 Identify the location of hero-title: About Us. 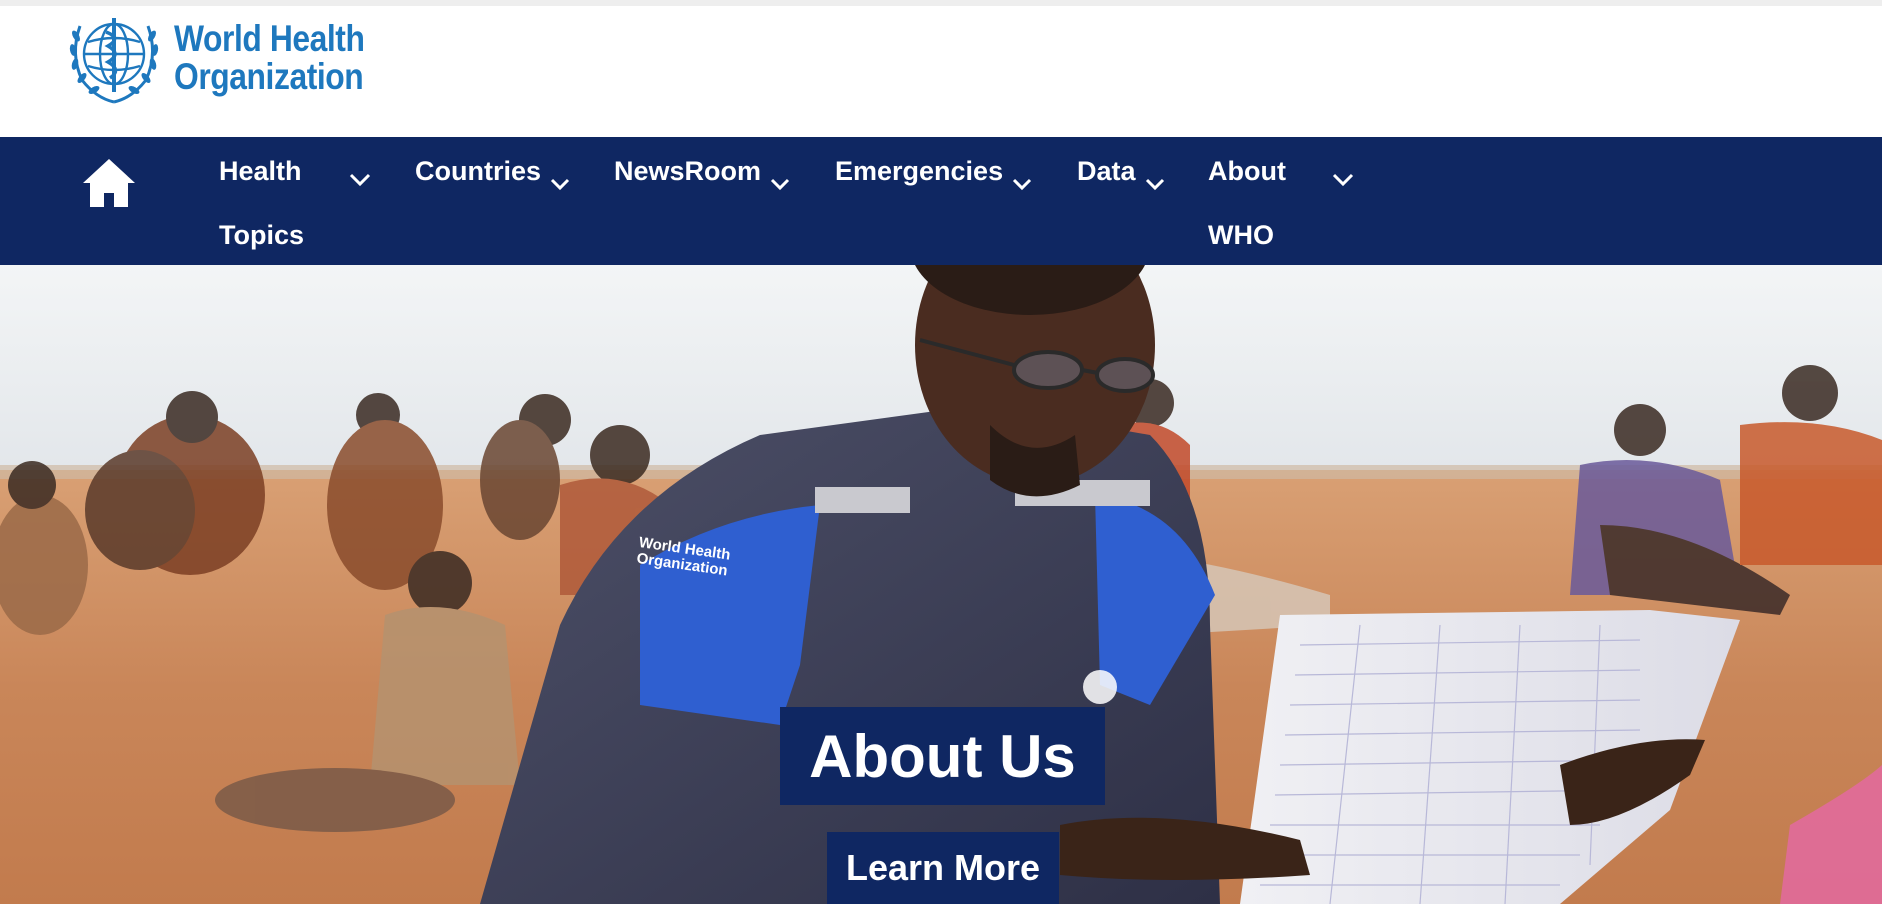
(942, 756).